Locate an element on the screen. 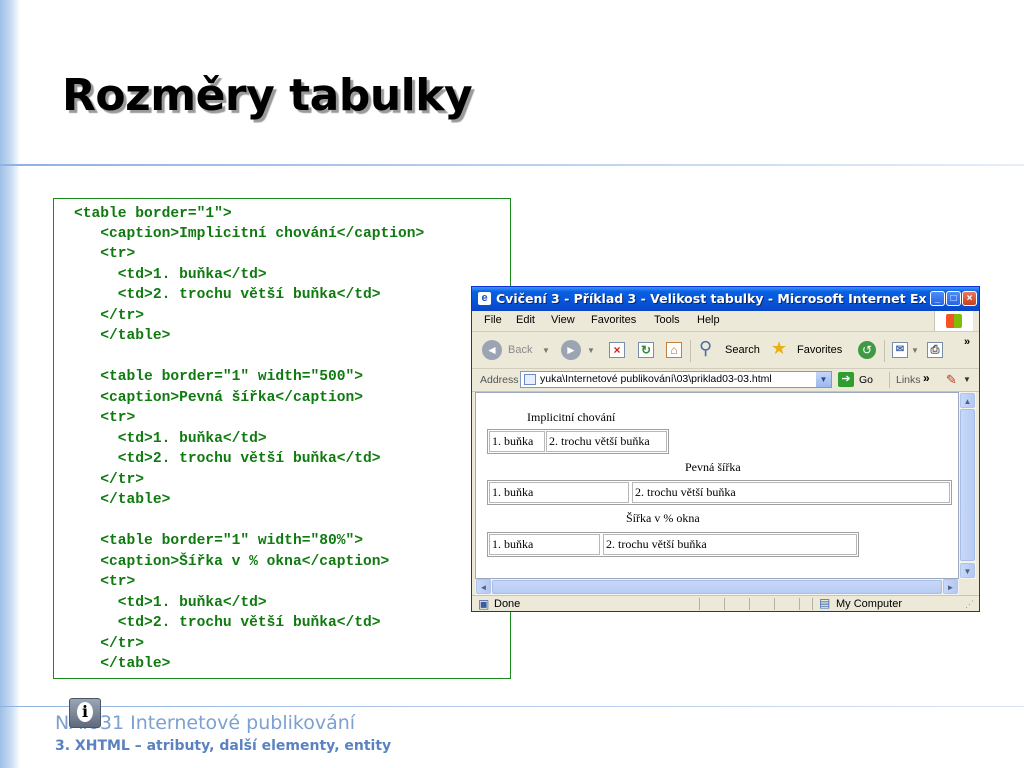 The height and width of the screenshot is (768, 1024). minimize-button: _ is located at coordinates (937, 298).